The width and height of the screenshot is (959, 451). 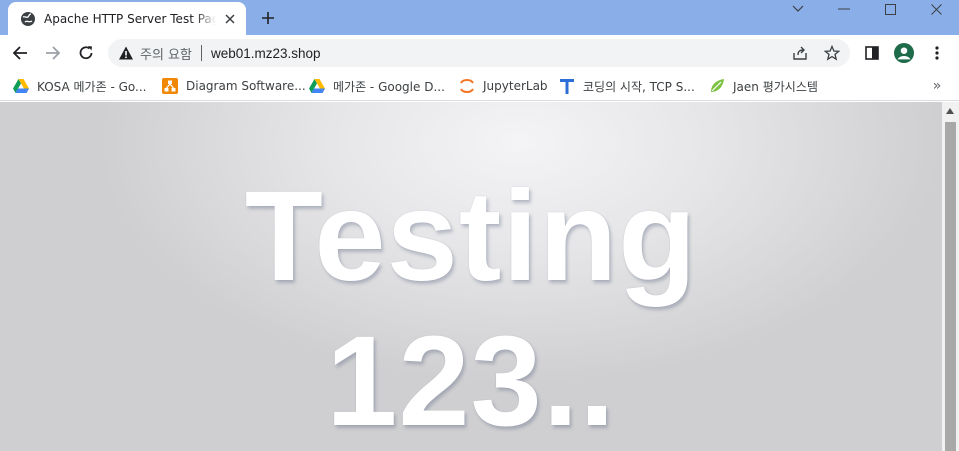 I want to click on globe-icon, so click(x=28, y=19).